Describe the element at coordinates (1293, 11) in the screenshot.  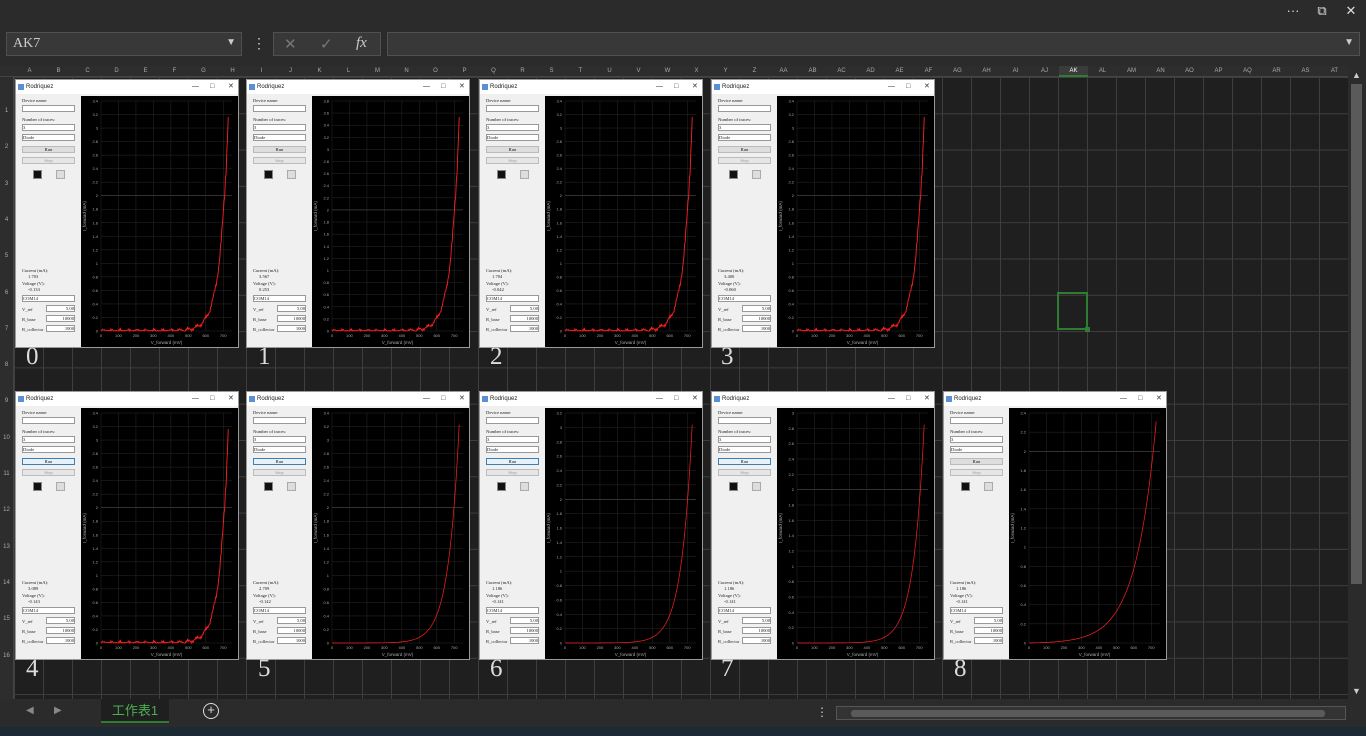
I see `more-options-icon: ···` at that location.